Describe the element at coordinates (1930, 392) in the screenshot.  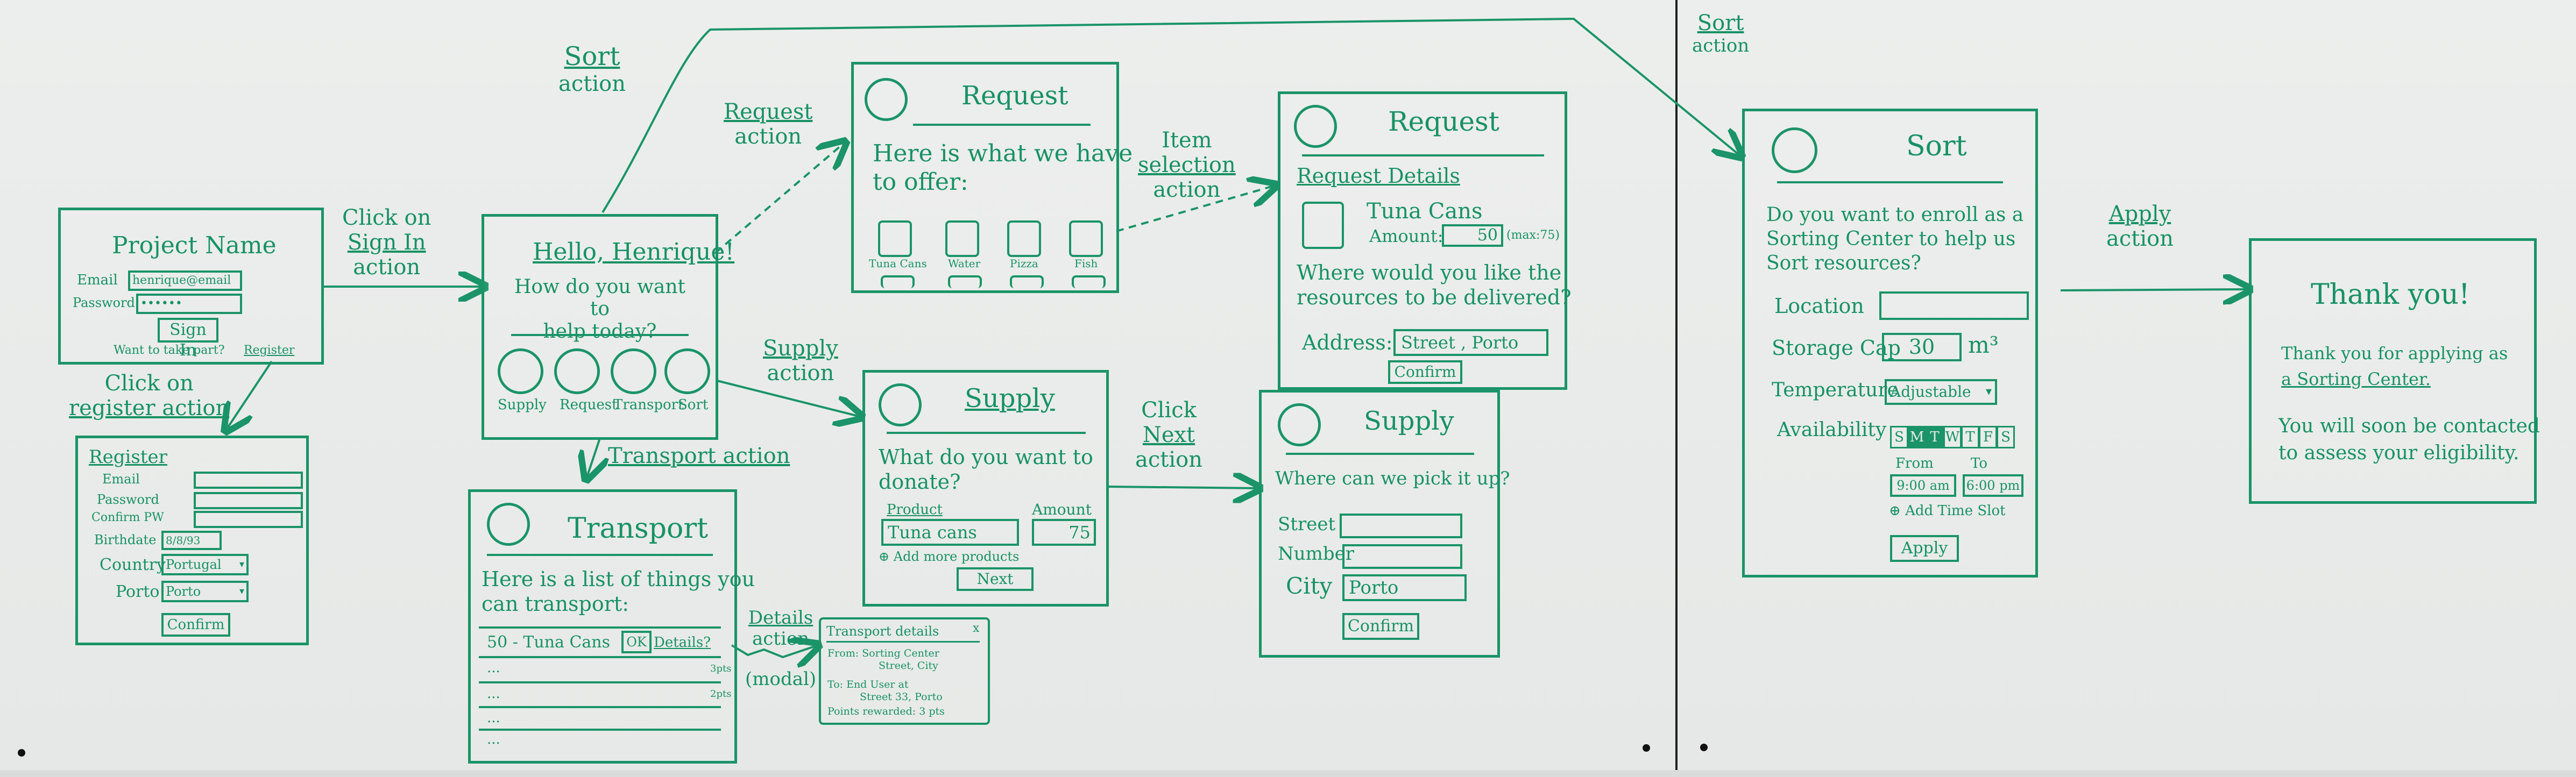
I see `temperature-value: Adjustable` at that location.